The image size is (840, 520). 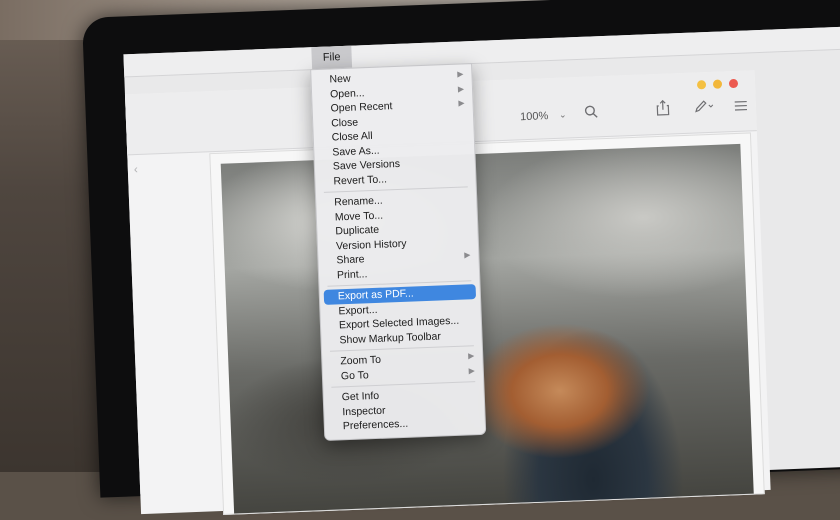 What do you see at coordinates (563, 114) in the screenshot?
I see `chevron-down-icon: ⌄` at bounding box center [563, 114].